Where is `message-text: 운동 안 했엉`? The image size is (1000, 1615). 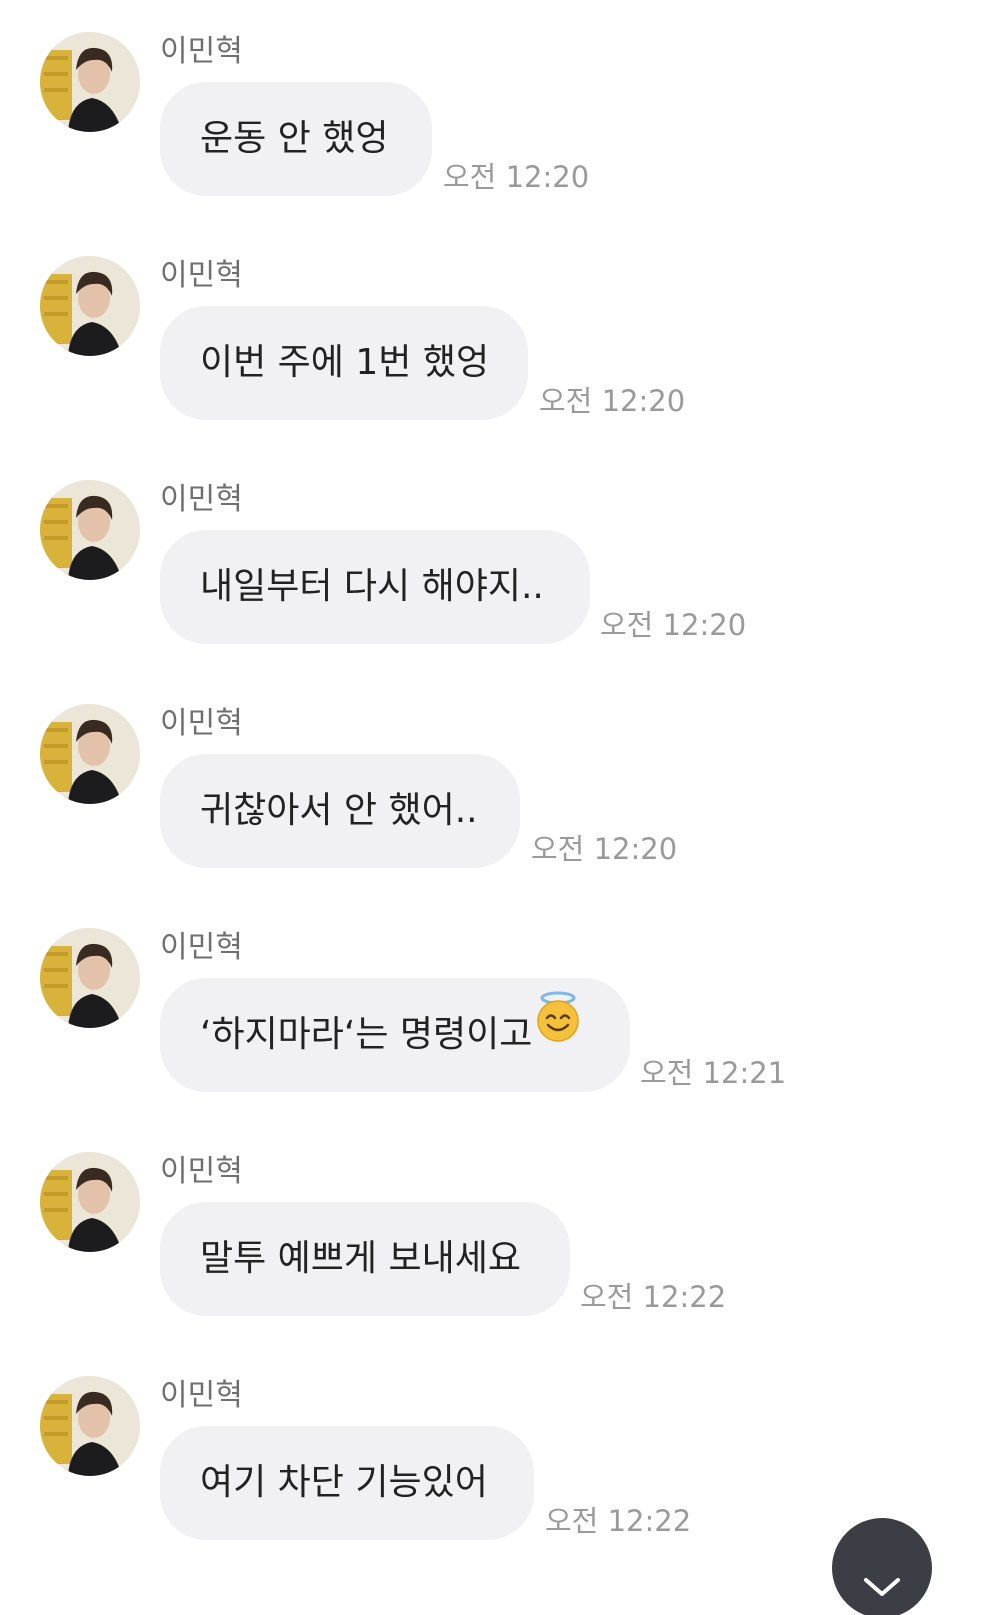 message-text: 운동 안 했엉 is located at coordinates (294, 138).